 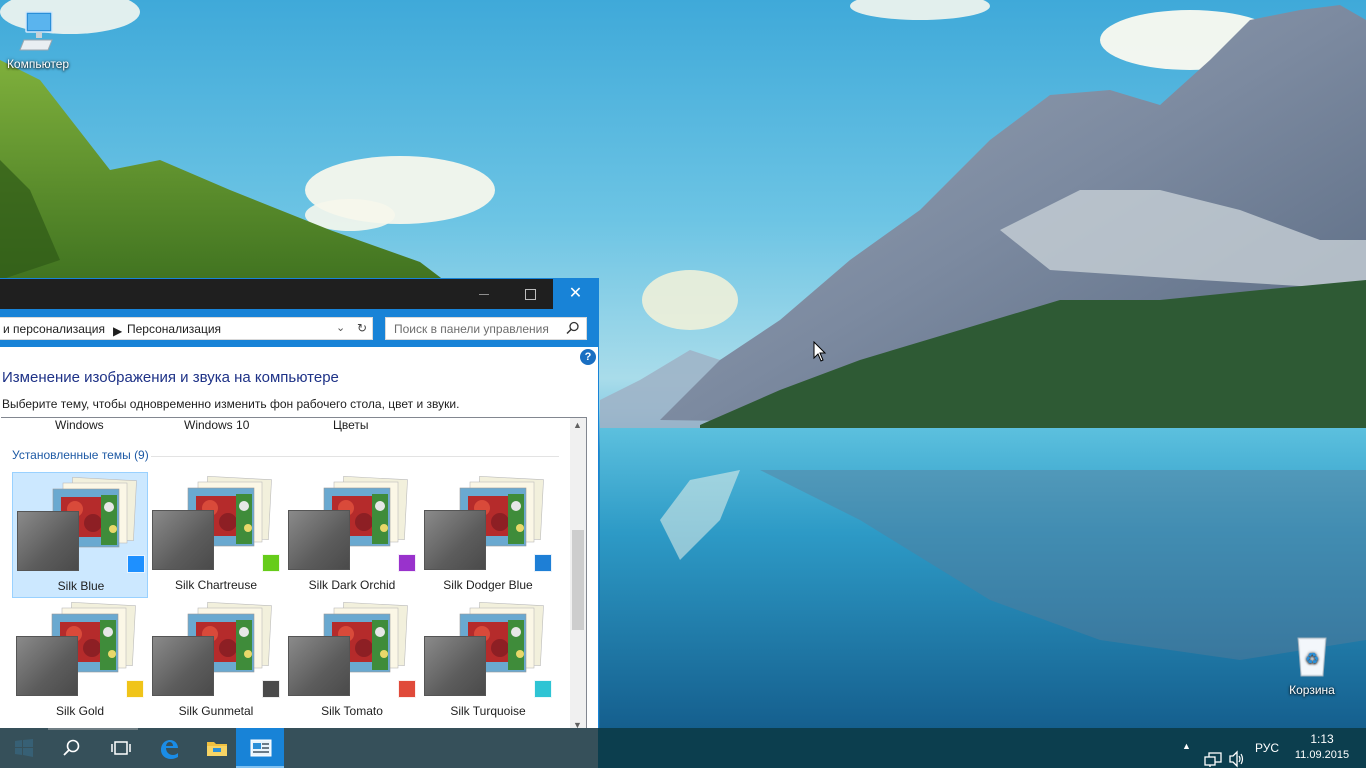 I want to click on volume-icon, so click(x=1237, y=753).